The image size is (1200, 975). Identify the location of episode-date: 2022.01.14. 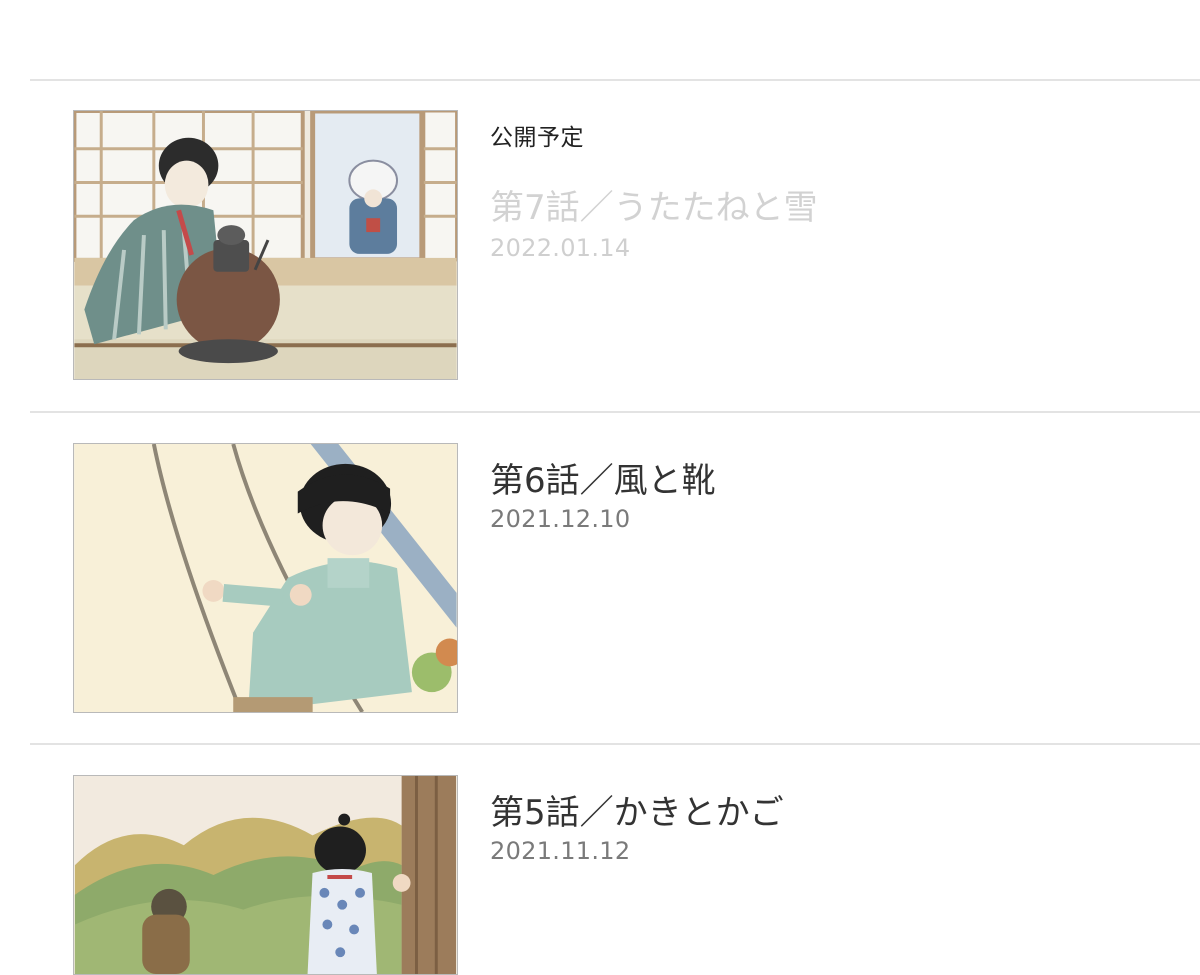
(560, 248).